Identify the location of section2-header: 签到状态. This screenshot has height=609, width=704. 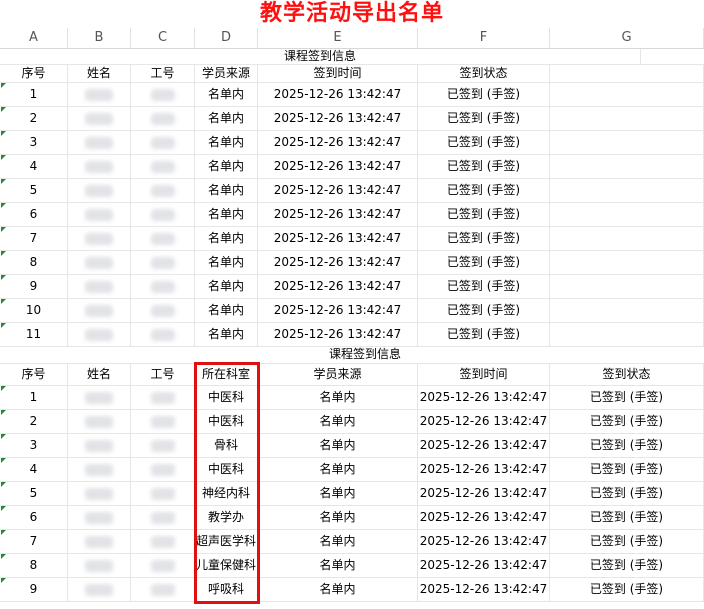
(627, 374).